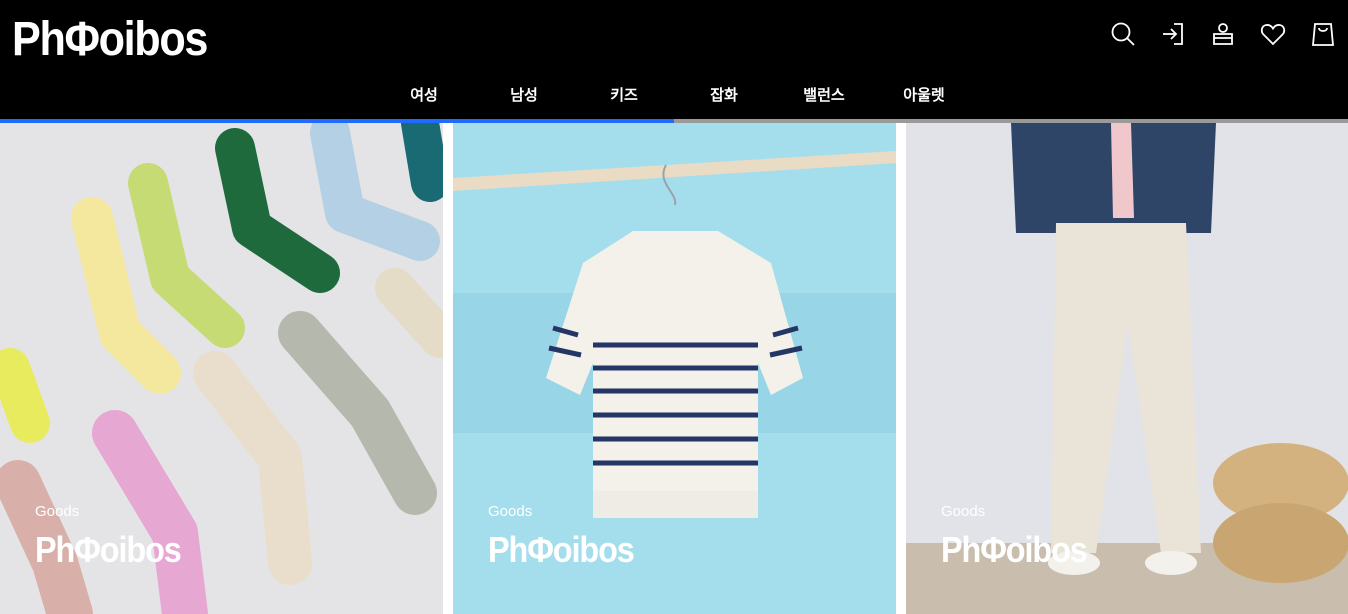  What do you see at coordinates (824, 94) in the screenshot?
I see `nav-item-balance: 밸런스` at bounding box center [824, 94].